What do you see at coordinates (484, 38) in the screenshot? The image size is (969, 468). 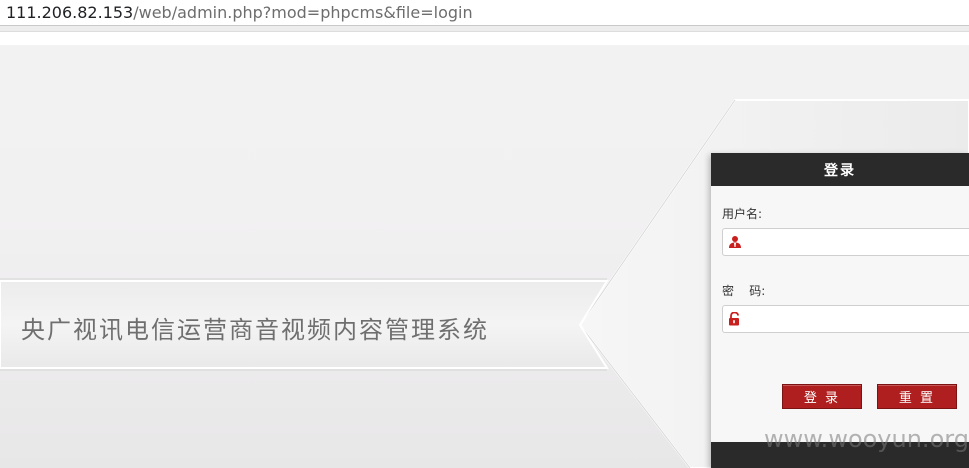 I see `toolbar-divider` at bounding box center [484, 38].